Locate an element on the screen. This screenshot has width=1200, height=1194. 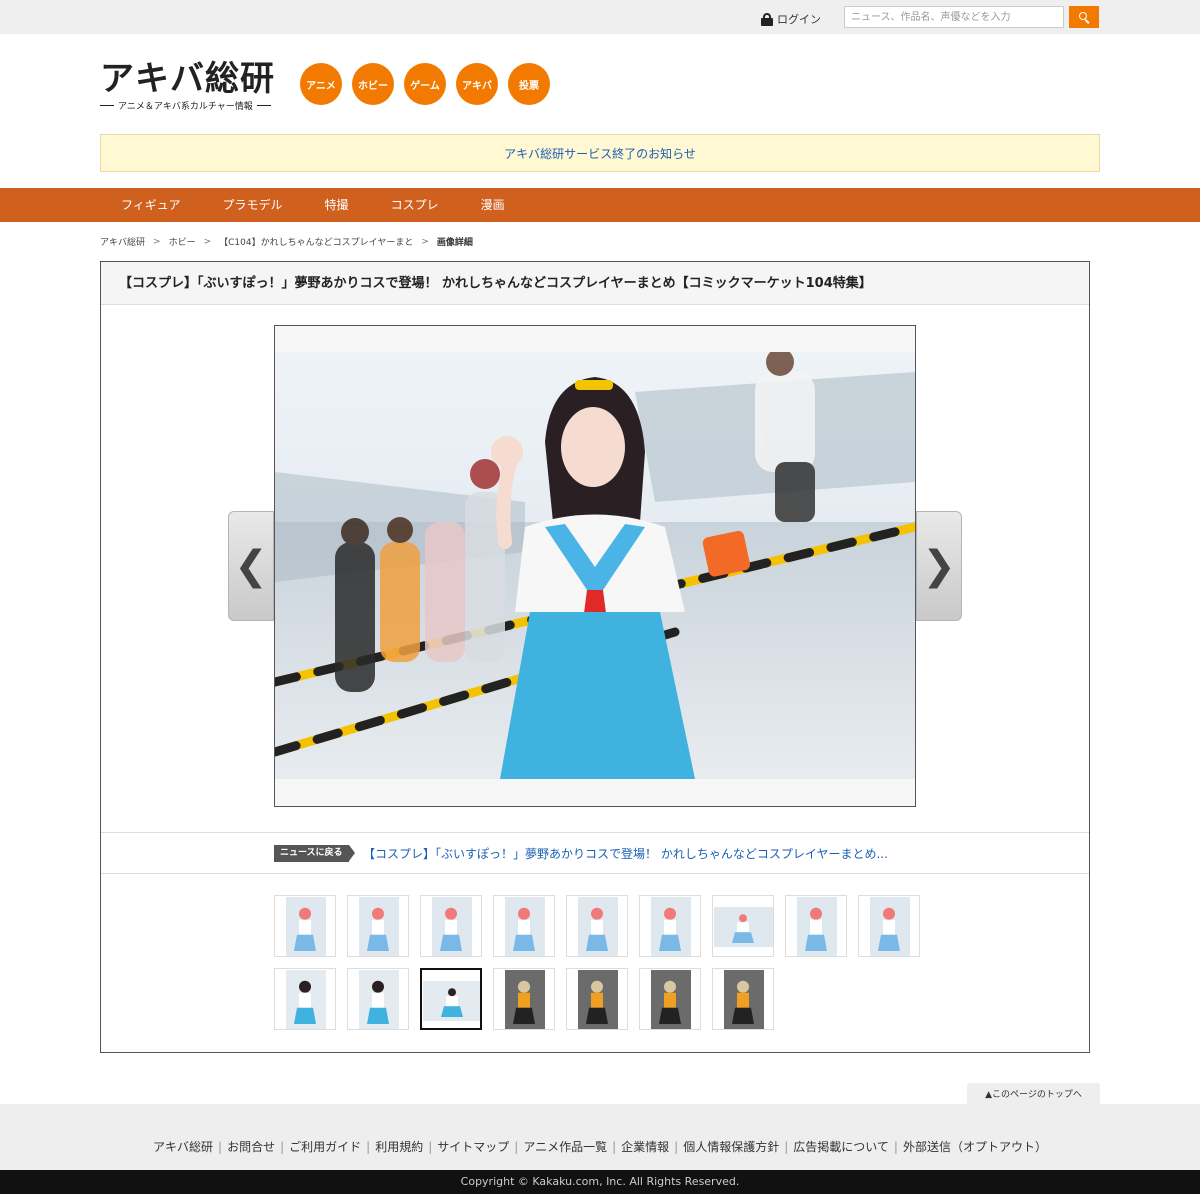
service-end-notice: アキバ総研サービス終了のお知らせ is located at coordinates (600, 153).